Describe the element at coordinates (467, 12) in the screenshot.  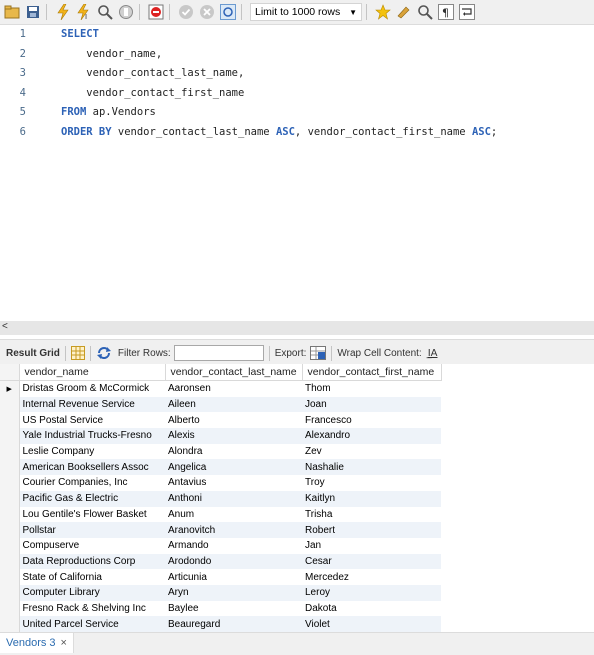
I see `word-wrap-icon` at that location.